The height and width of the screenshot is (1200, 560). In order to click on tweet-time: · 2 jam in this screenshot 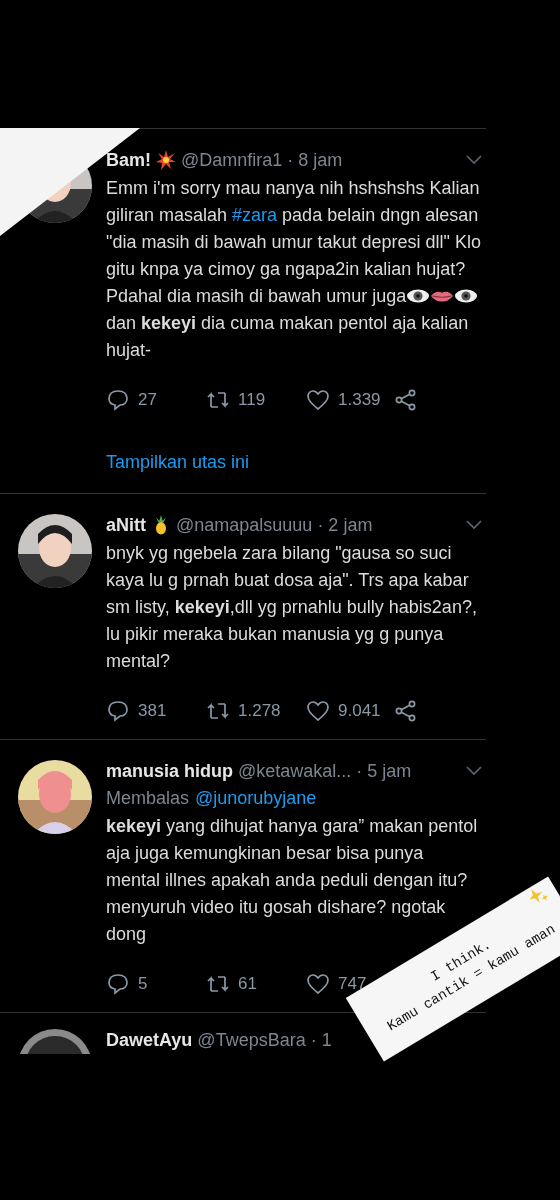, I will do `click(345, 525)`.